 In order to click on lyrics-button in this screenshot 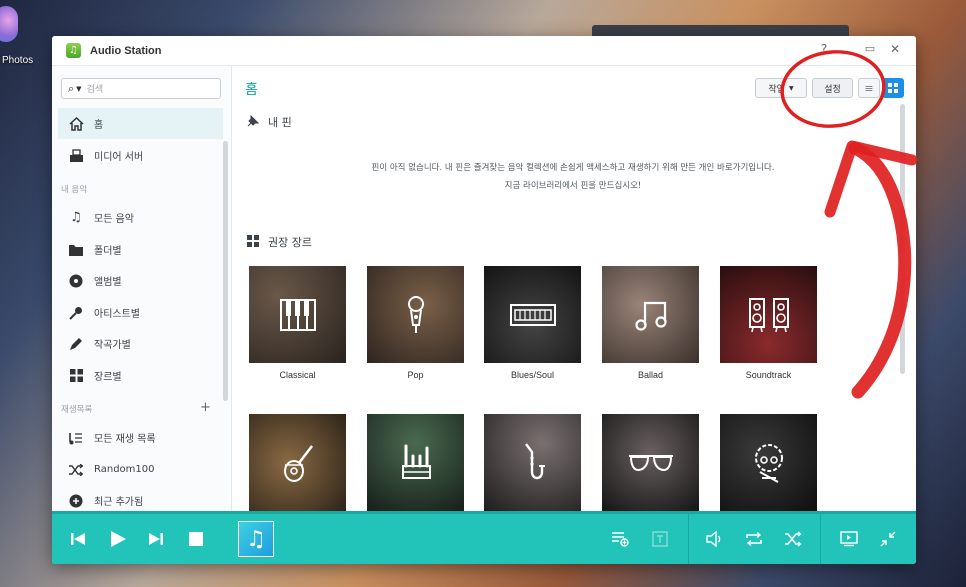, I will do `click(660, 539)`.